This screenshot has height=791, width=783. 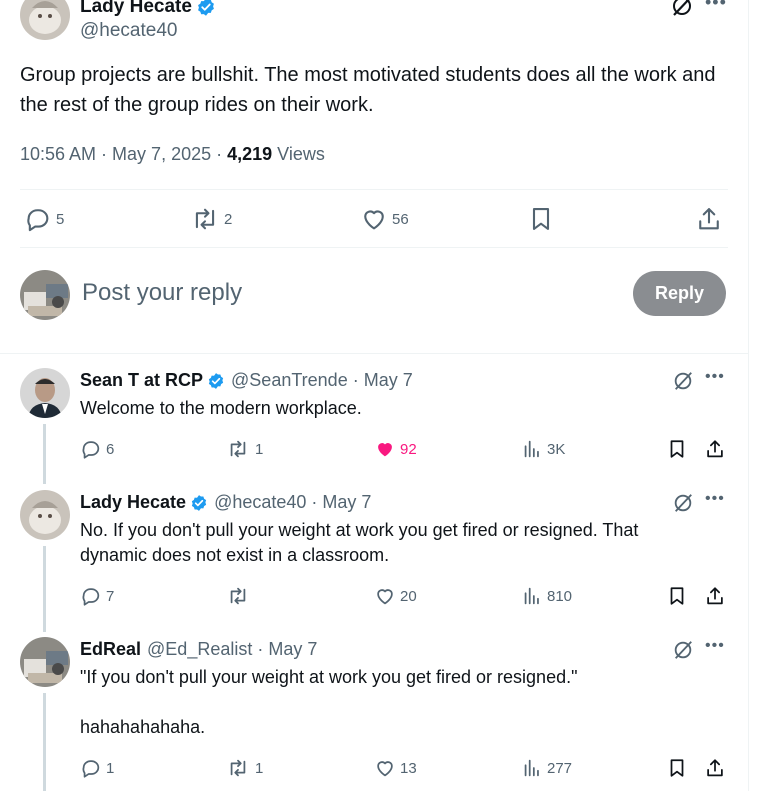 I want to click on column-border, so click(x=748, y=395).